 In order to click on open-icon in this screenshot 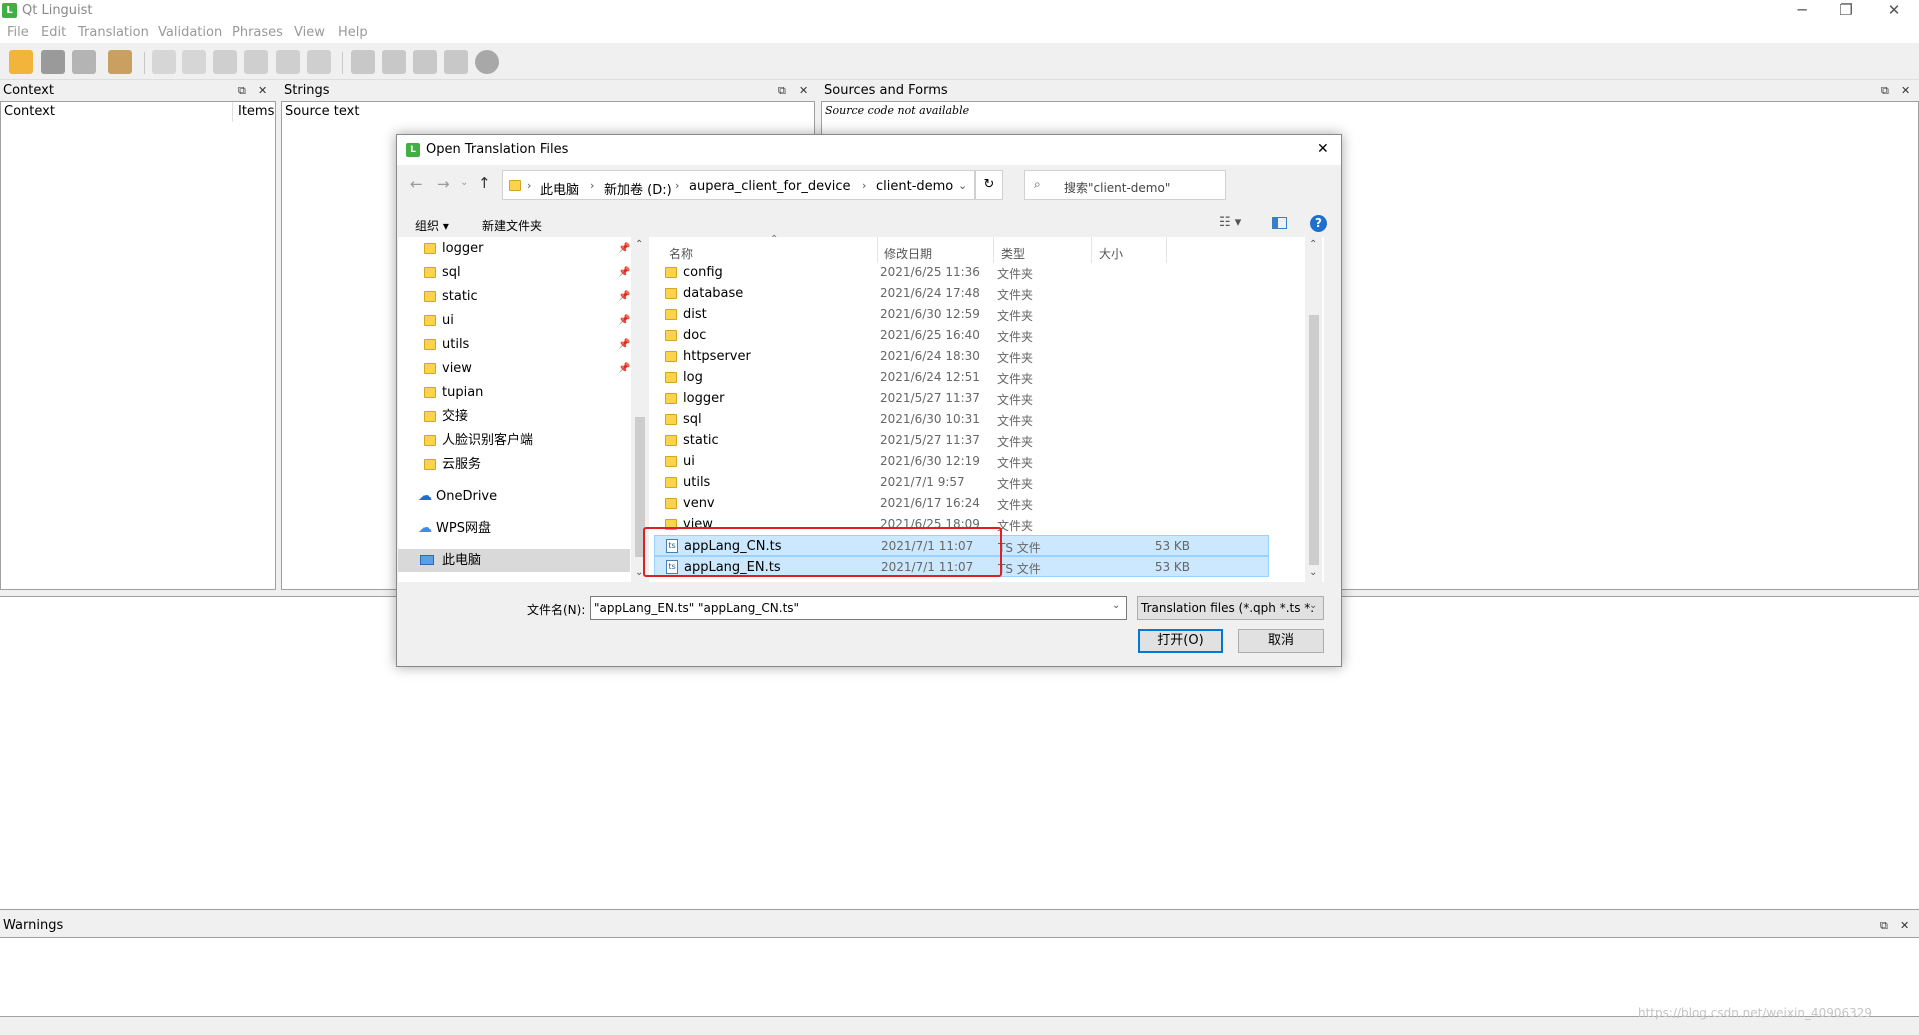, I will do `click(21, 62)`.